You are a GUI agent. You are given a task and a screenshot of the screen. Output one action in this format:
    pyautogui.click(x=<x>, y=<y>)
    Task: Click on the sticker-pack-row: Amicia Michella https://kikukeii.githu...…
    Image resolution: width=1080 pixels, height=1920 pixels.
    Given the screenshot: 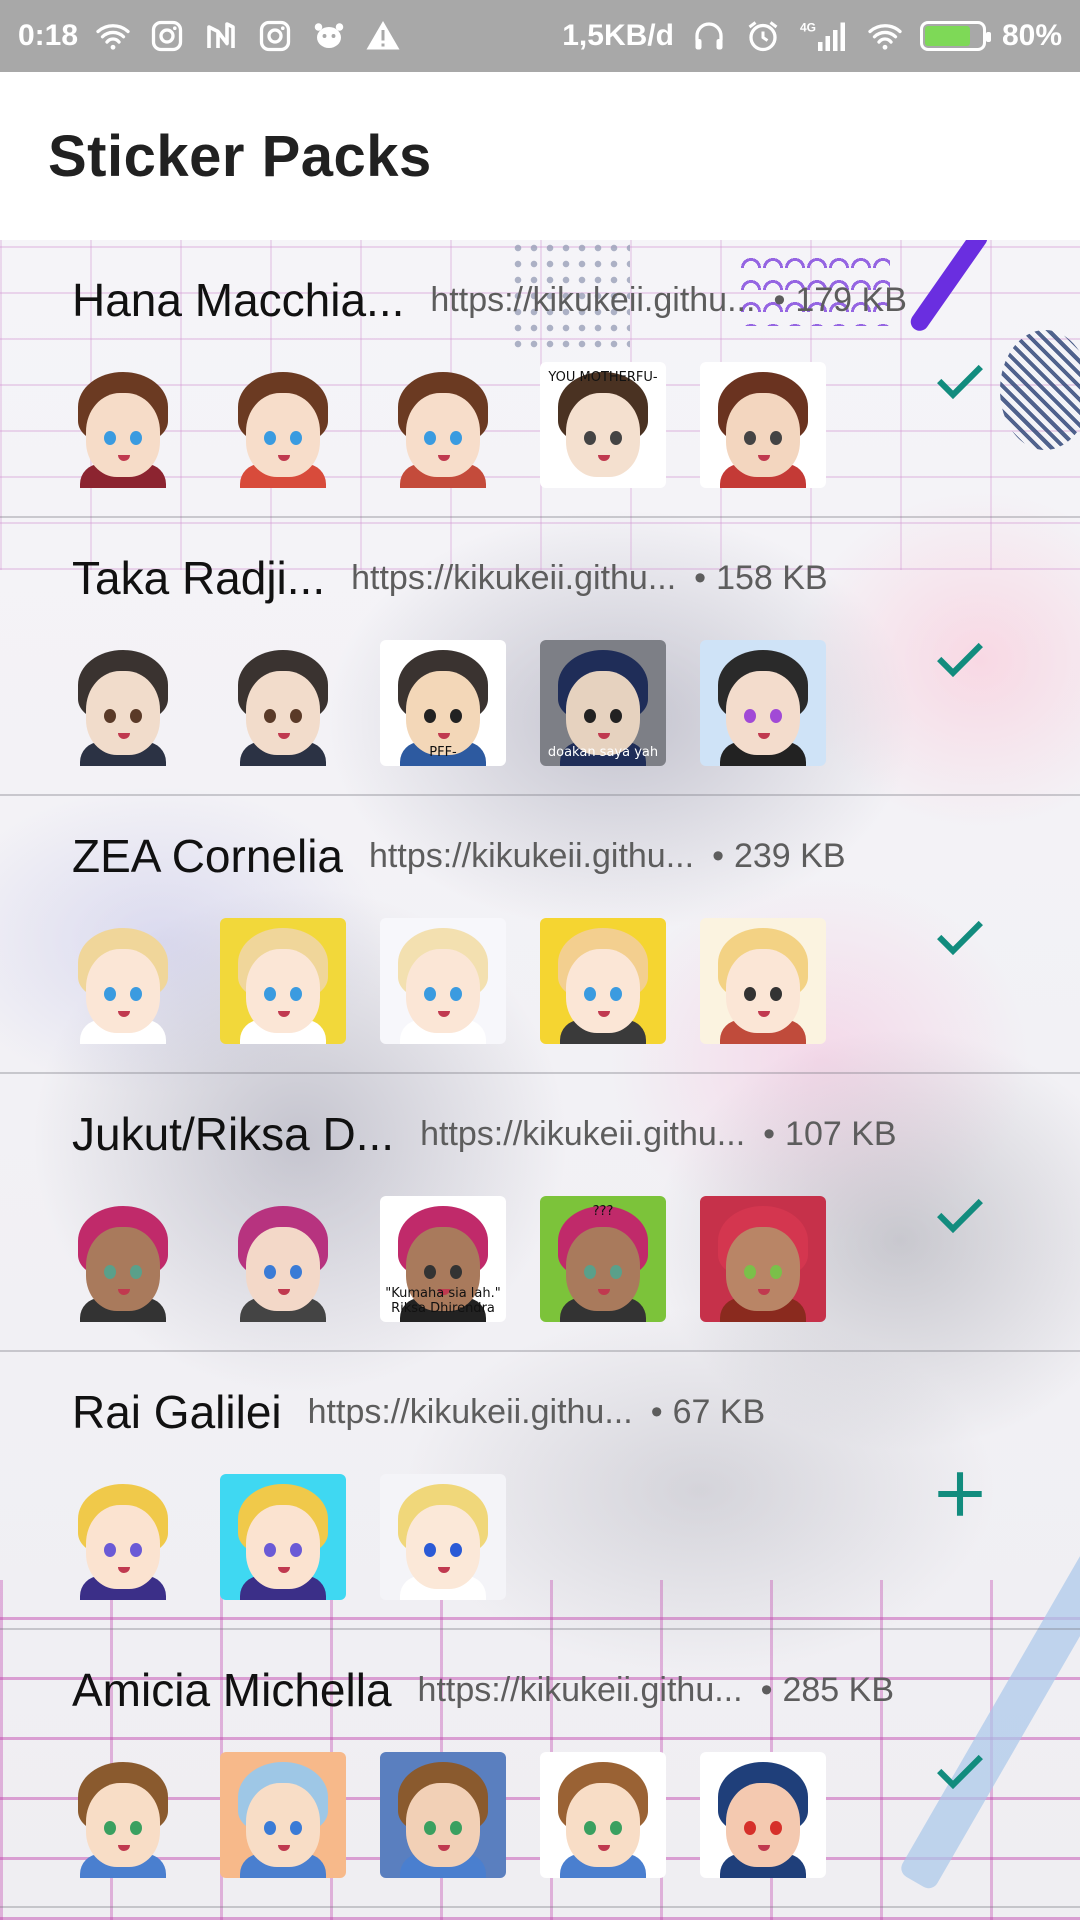 What is the action you would take?
    pyautogui.click(x=540, y=1769)
    